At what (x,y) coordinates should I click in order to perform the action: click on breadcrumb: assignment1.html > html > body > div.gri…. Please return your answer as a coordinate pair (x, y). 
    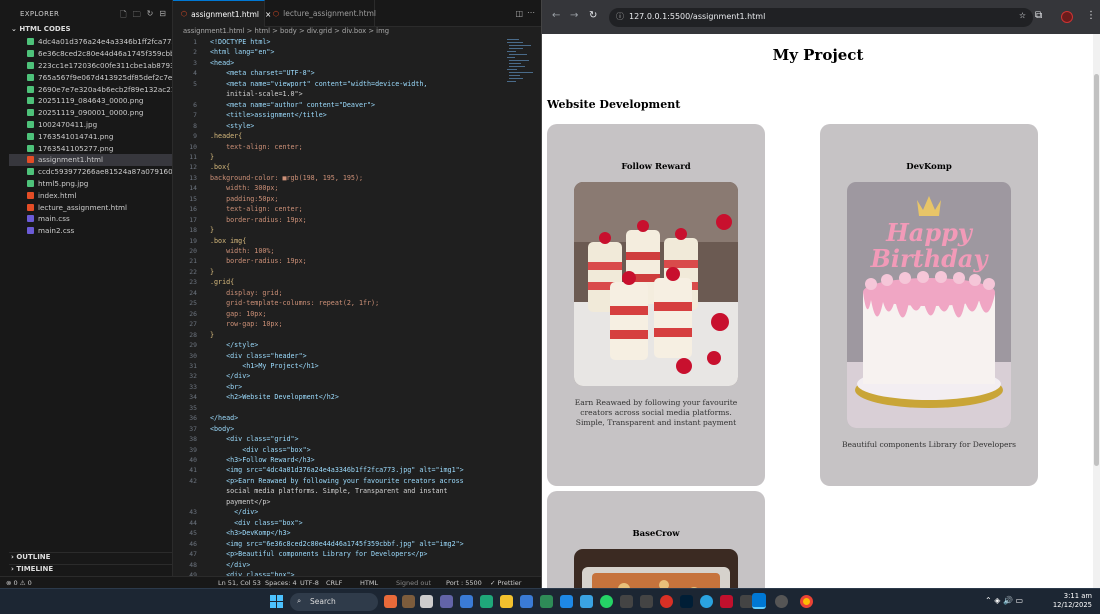
    Looking at the image, I should click on (357, 32).